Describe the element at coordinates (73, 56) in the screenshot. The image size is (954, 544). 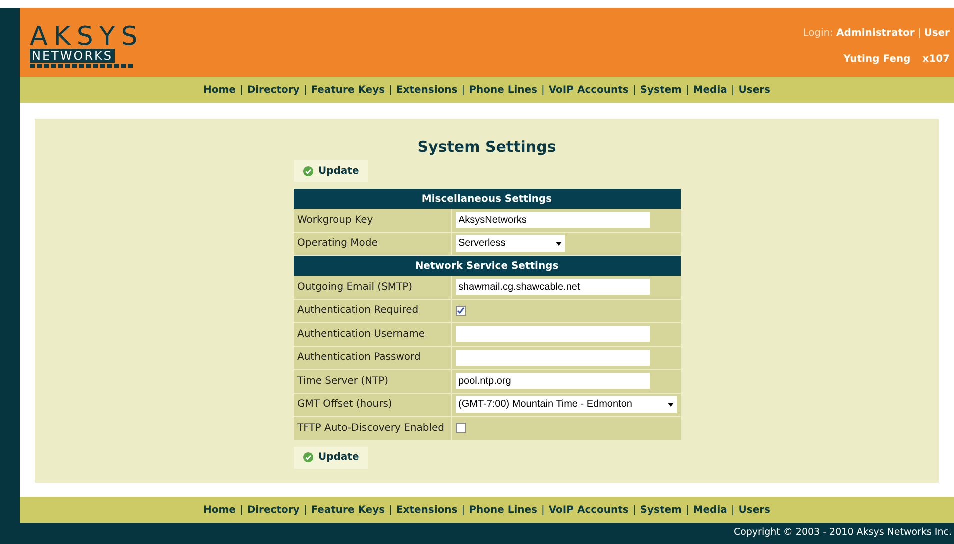
I see `logo-subtitle: NETWORKS` at that location.